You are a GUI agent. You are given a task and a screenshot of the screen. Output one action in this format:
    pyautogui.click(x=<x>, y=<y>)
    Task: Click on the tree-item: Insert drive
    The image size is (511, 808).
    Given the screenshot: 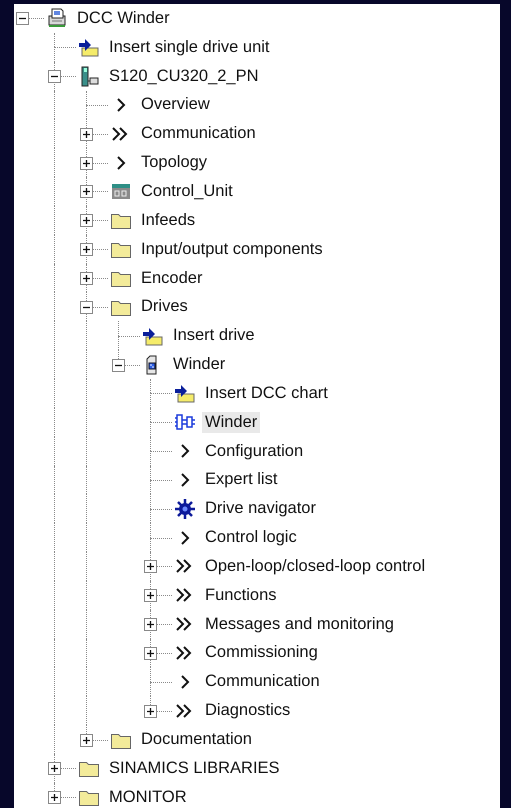 What is the action you would take?
    pyautogui.click(x=214, y=335)
    